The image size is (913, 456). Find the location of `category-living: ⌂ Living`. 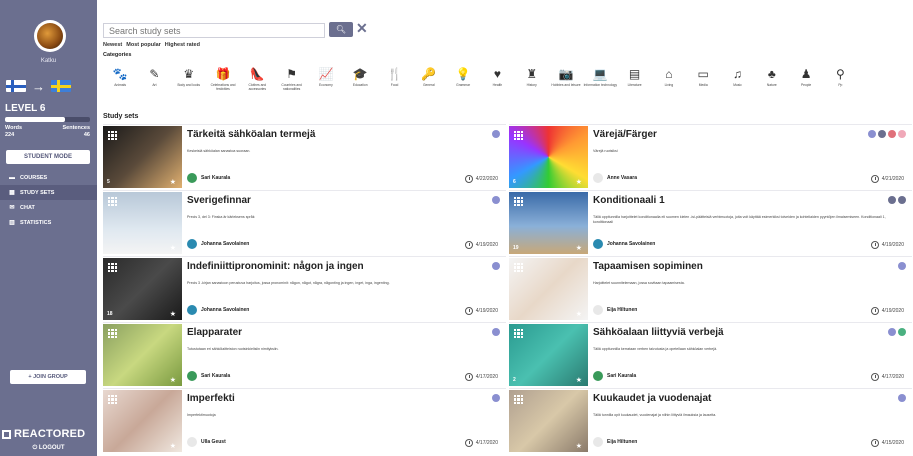

category-living: ⌂ Living is located at coordinates (669, 81).